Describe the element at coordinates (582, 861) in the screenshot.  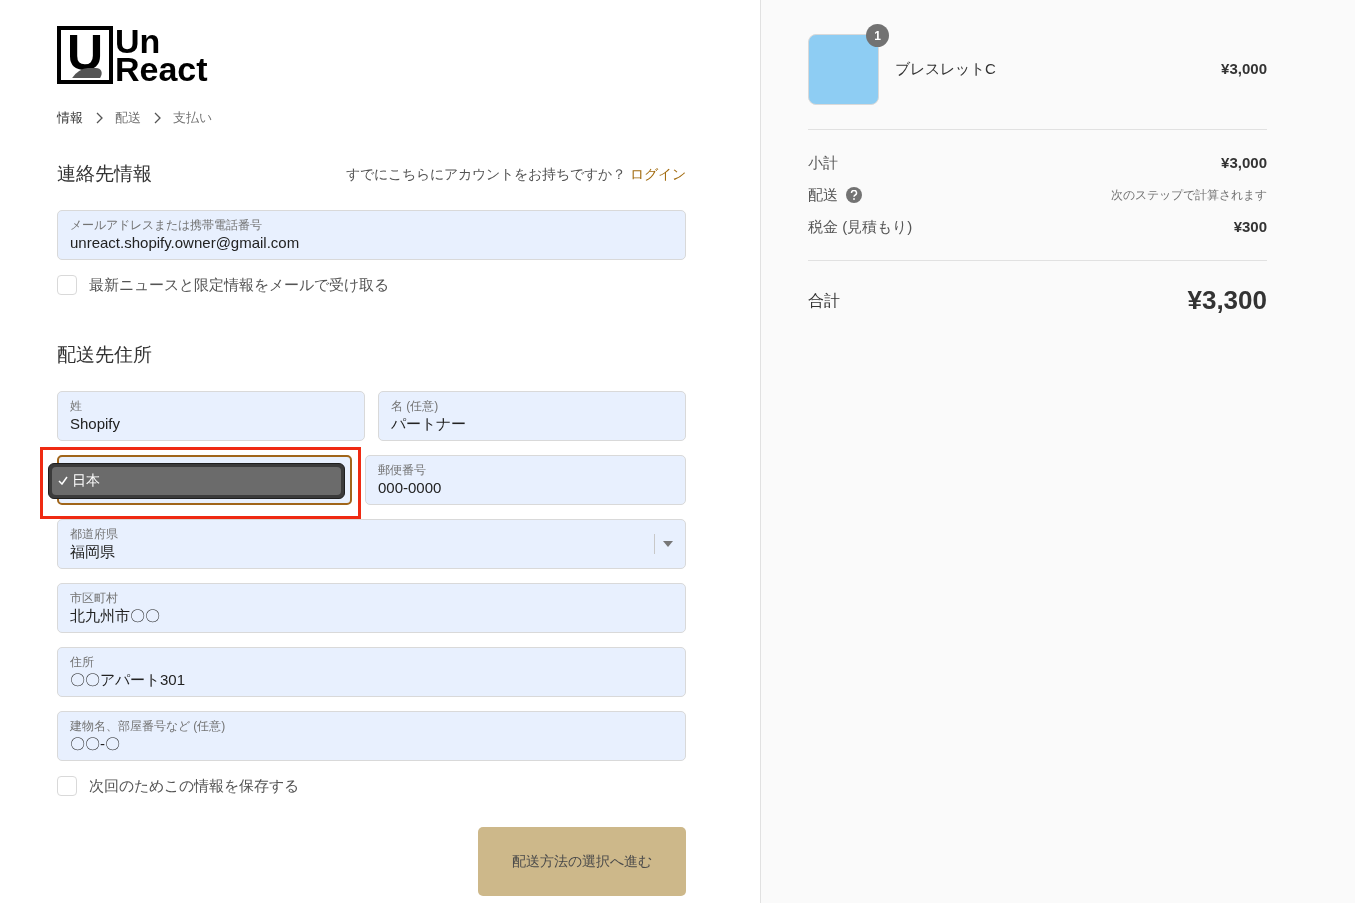
I see `continue-button: 配送方法の選択へ進む` at that location.